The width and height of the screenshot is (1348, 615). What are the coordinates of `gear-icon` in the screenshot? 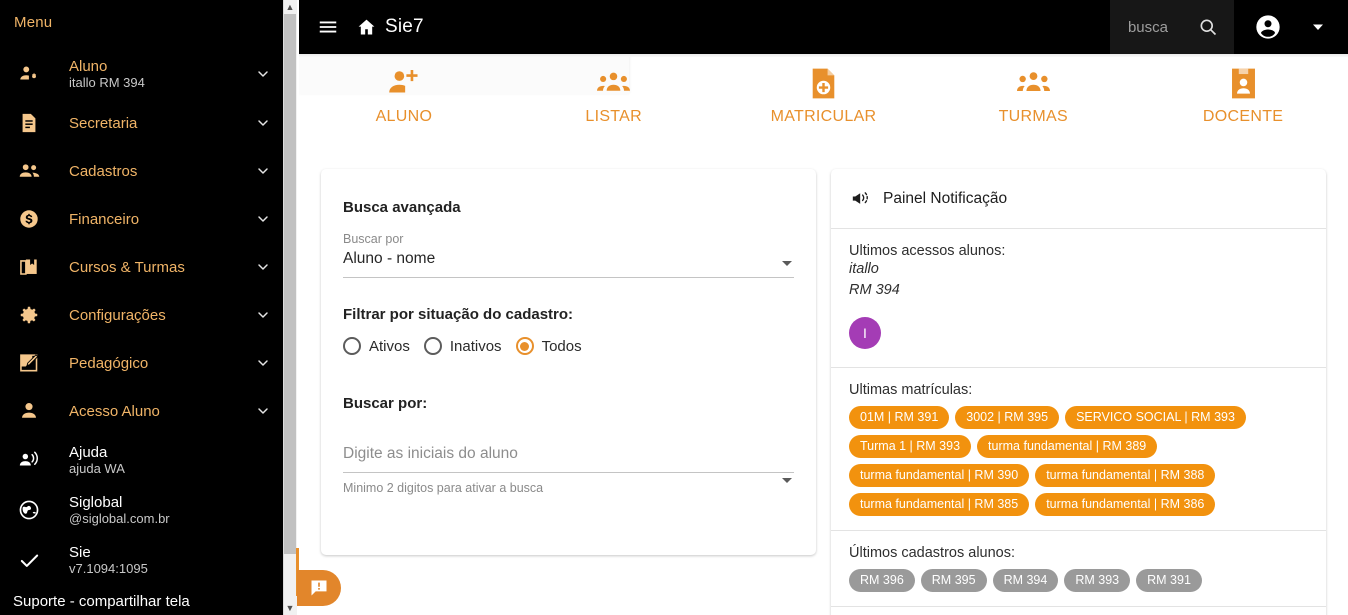 It's located at (29, 315).